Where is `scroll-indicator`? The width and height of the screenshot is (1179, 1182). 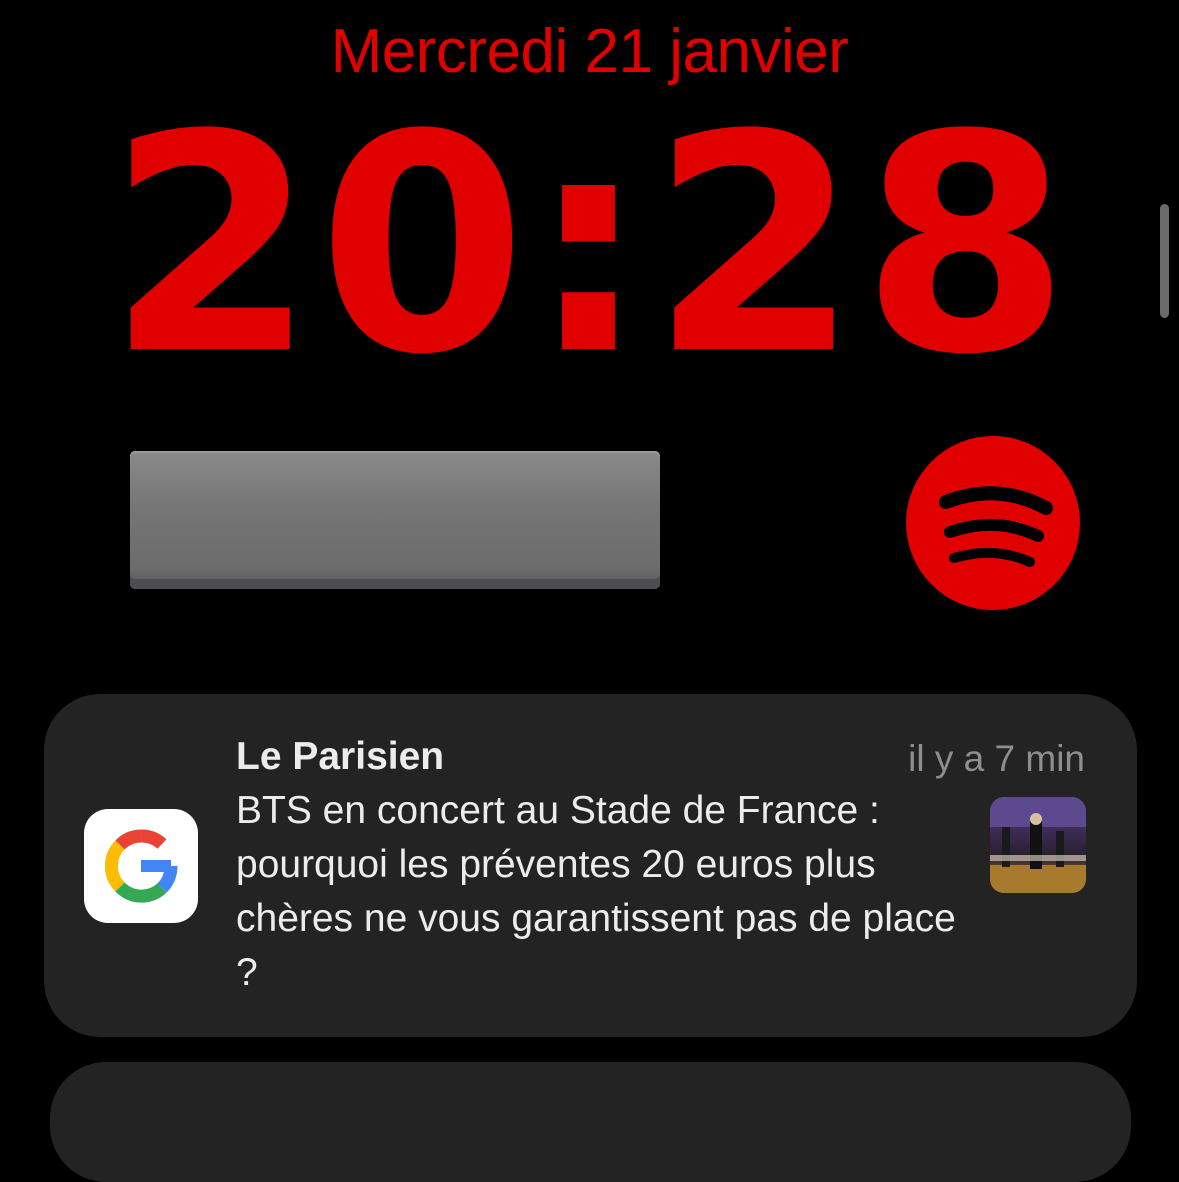
scroll-indicator is located at coordinates (1164, 261).